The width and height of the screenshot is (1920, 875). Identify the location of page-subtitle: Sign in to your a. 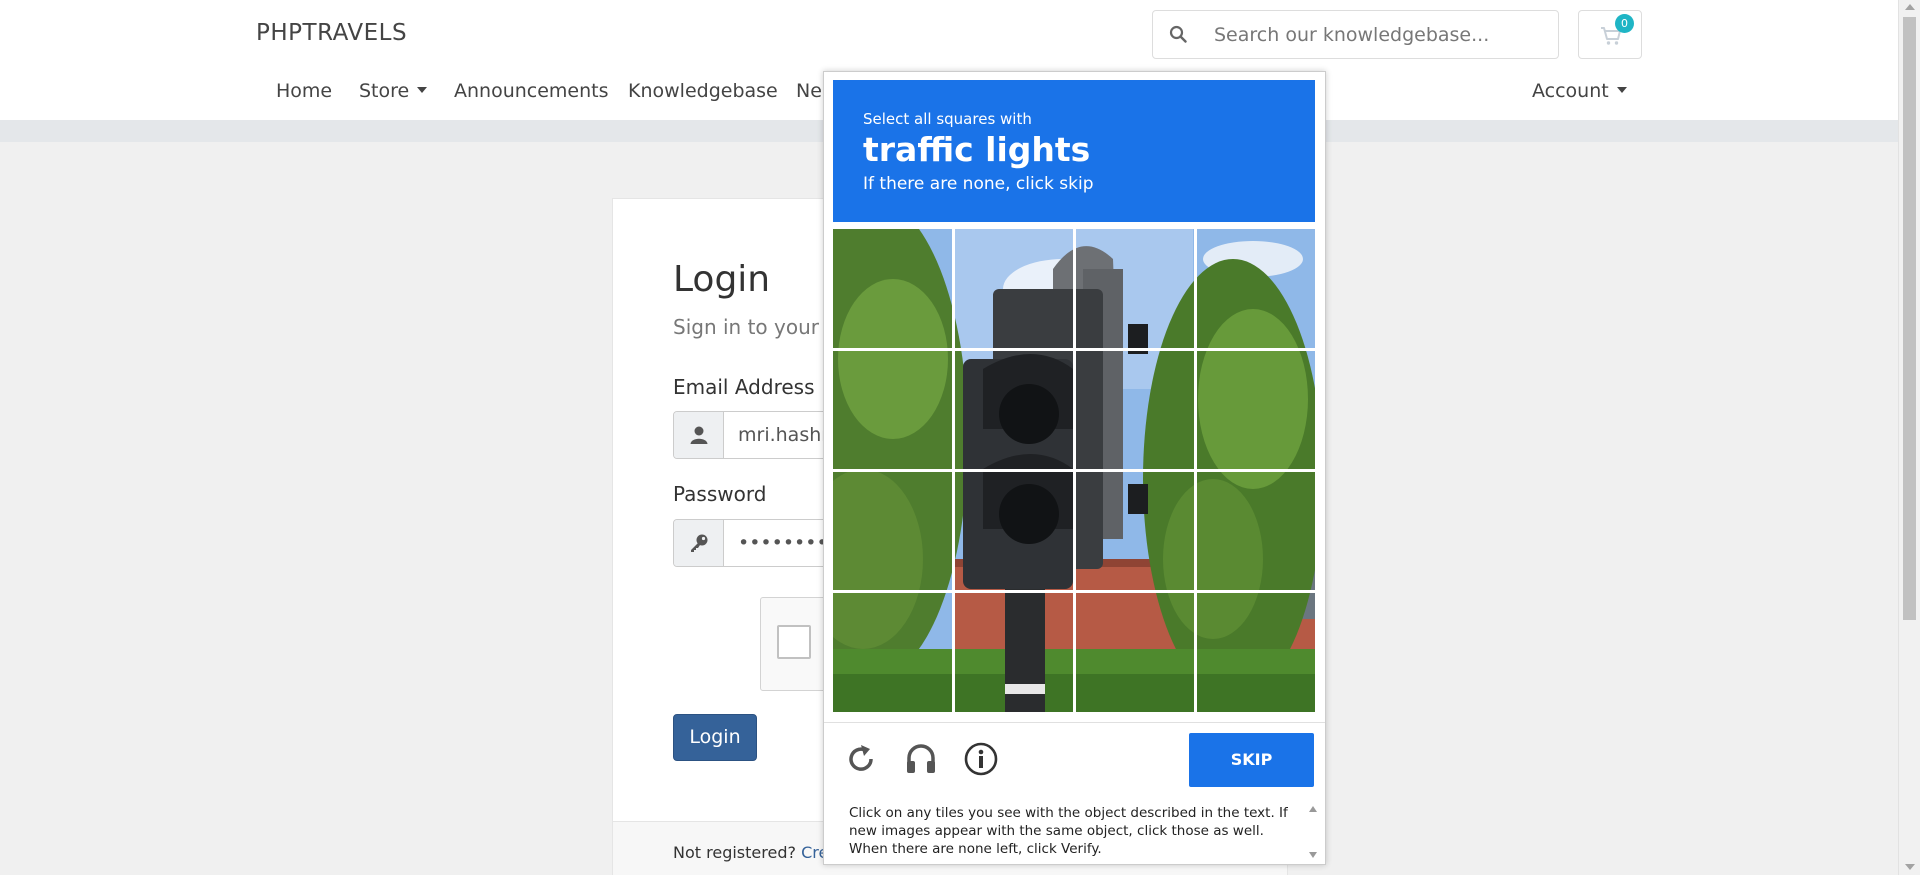
(755, 327).